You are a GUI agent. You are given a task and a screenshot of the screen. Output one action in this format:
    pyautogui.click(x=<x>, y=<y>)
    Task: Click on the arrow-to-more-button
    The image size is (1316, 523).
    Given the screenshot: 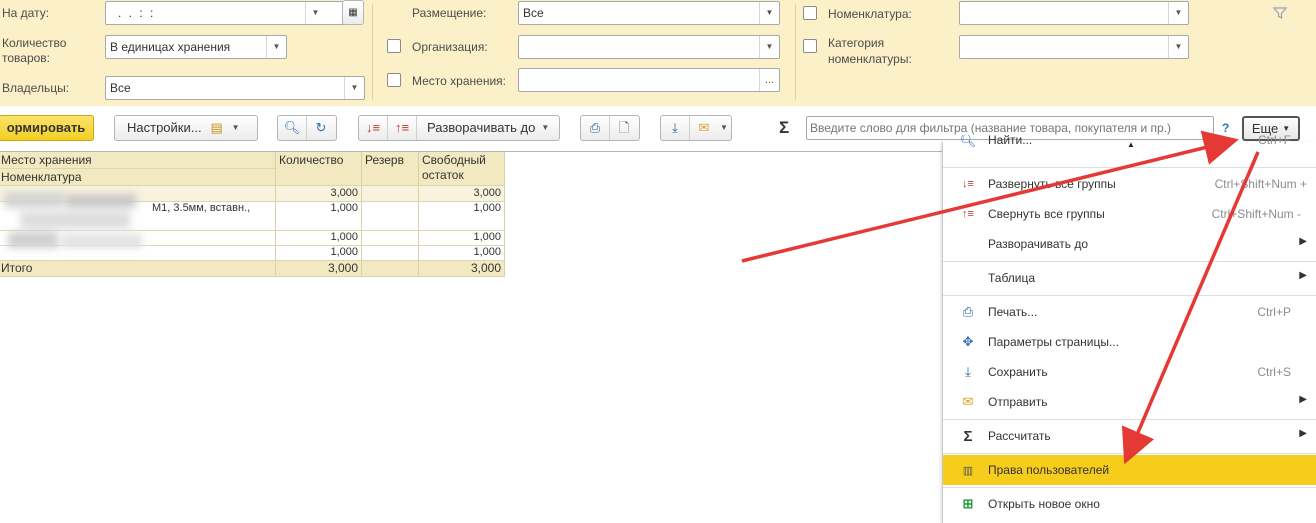 What is the action you would take?
    pyautogui.click(x=990, y=196)
    